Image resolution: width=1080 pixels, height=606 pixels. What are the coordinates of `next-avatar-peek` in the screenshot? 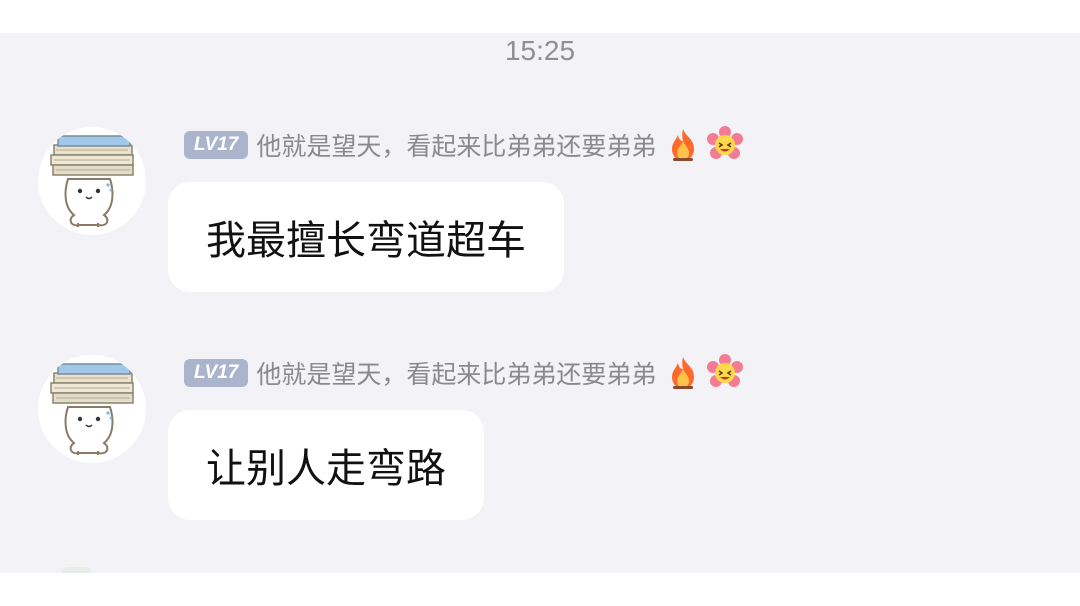 It's located at (77, 570).